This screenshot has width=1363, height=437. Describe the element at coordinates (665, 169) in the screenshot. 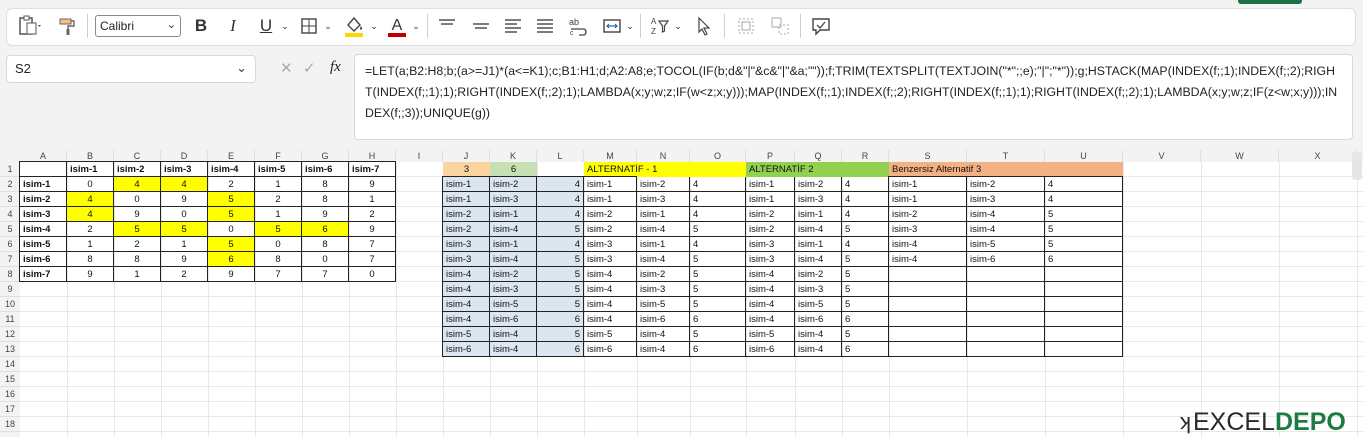

I see `alternative-1-header: ALTERNATİF - 1` at that location.